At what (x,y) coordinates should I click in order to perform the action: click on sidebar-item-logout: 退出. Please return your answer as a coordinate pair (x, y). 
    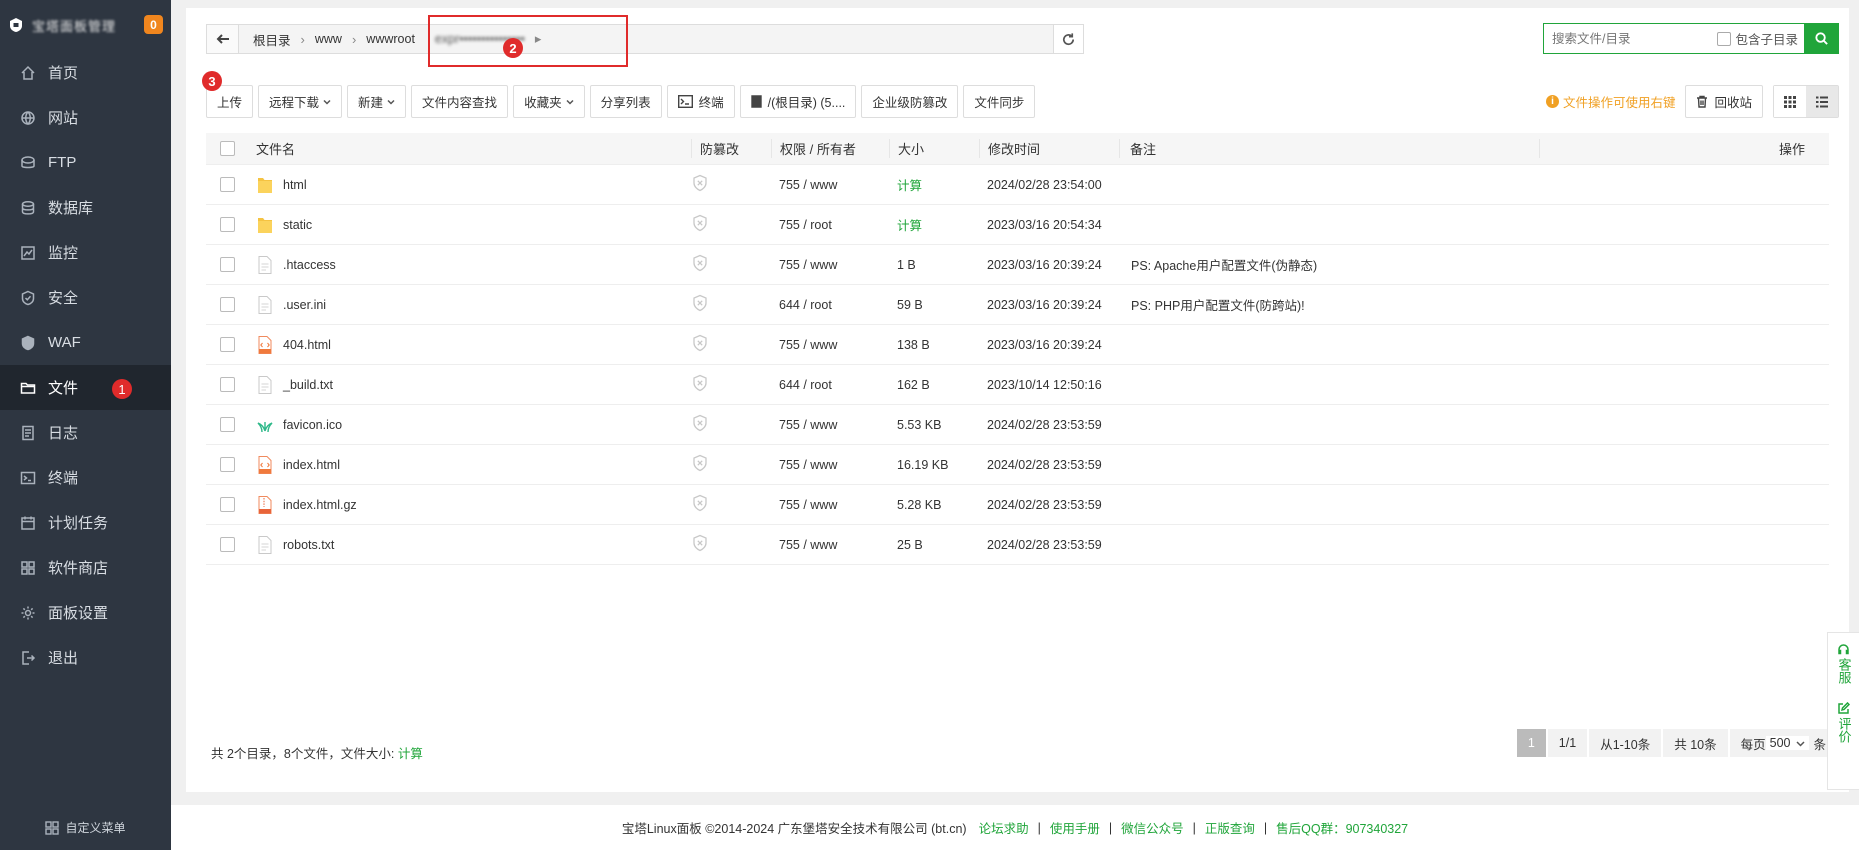
    Looking at the image, I should click on (85, 657).